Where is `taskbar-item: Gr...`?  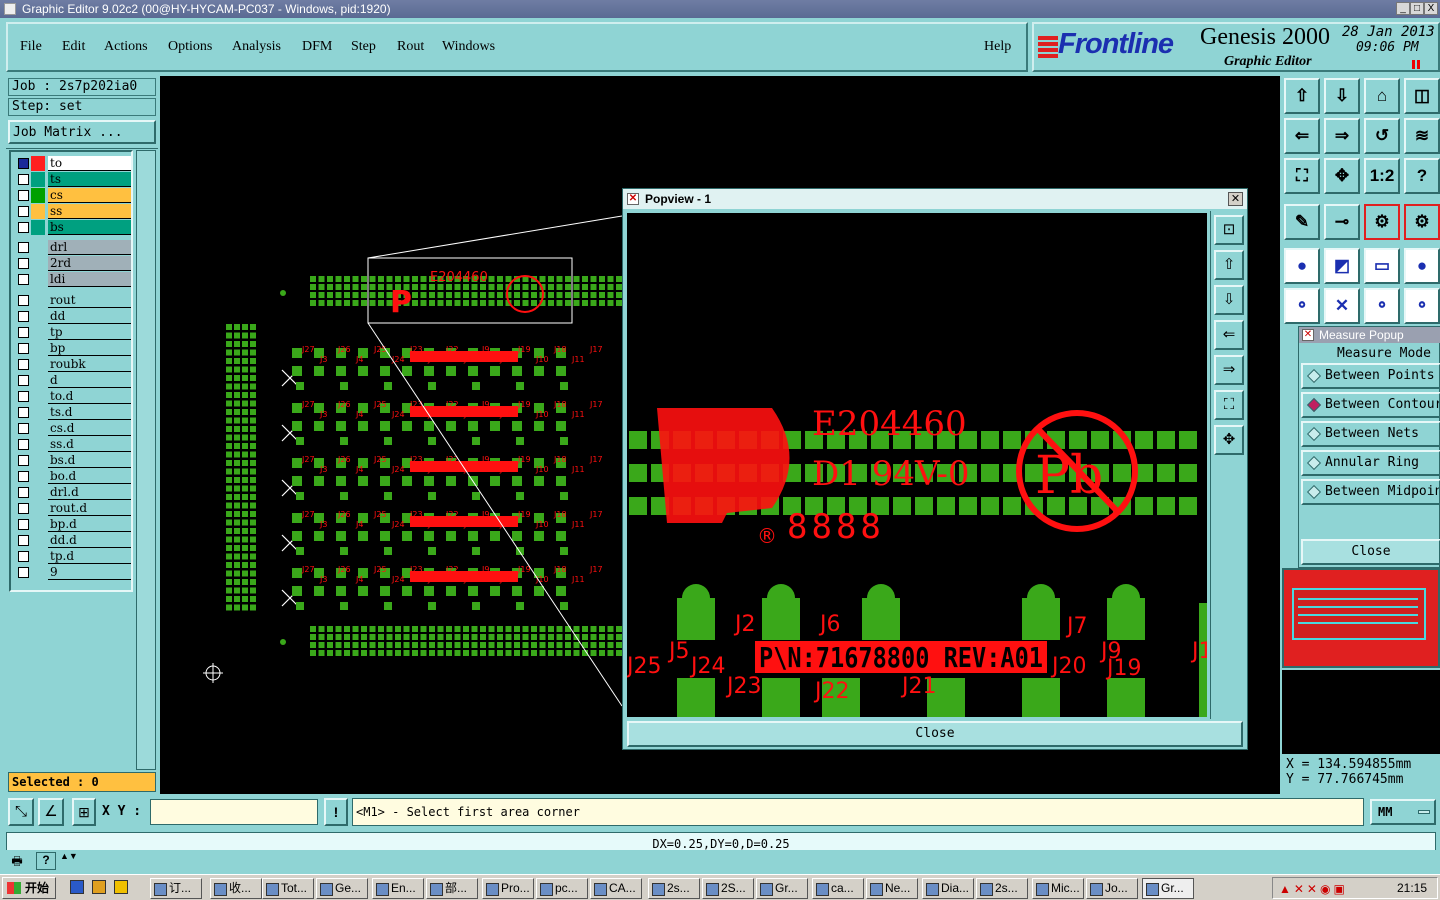 taskbar-item: Gr... is located at coordinates (782, 888).